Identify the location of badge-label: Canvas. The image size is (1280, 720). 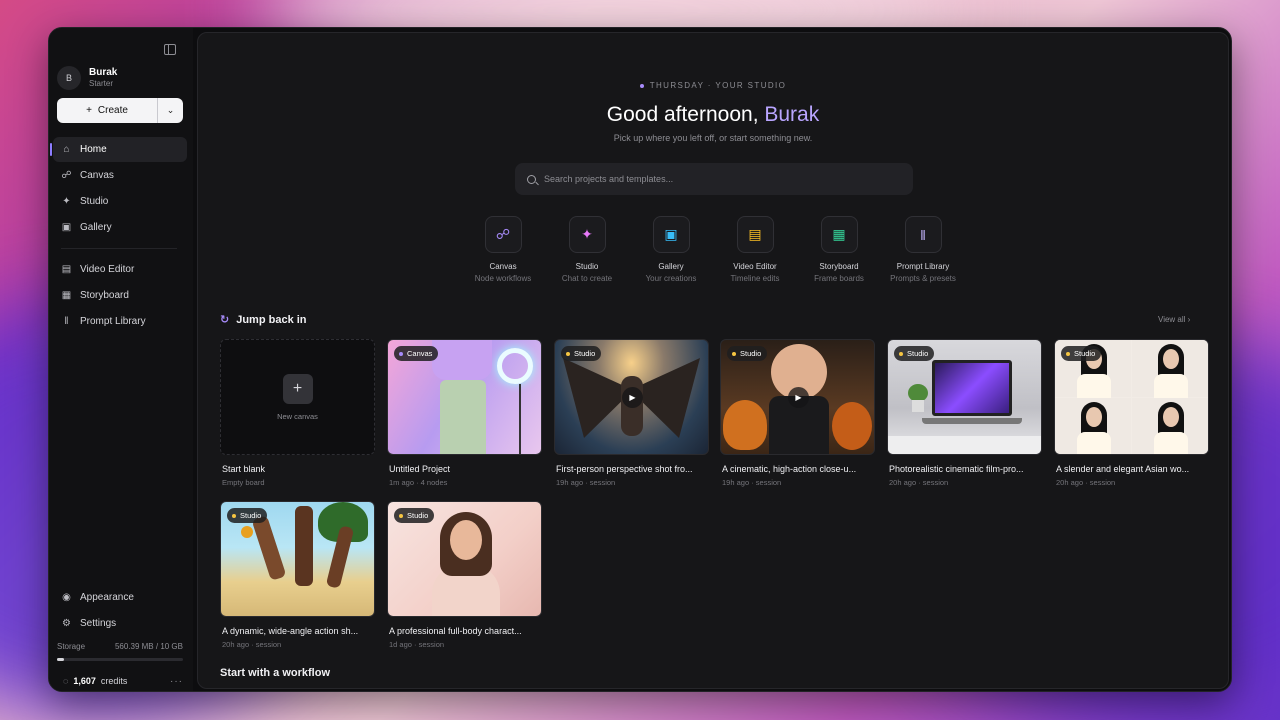
(420, 353).